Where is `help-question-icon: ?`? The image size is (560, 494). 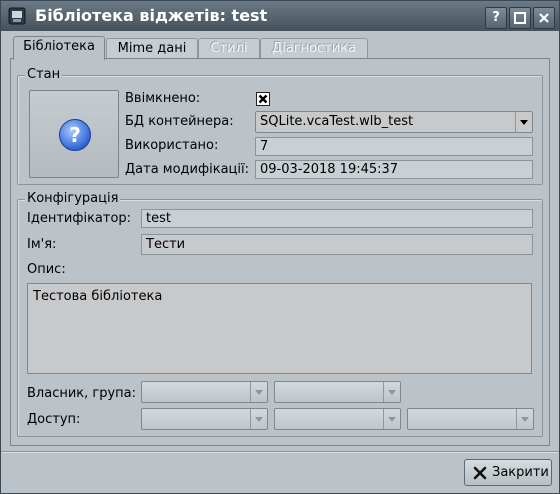
help-question-icon: ? is located at coordinates (75, 135).